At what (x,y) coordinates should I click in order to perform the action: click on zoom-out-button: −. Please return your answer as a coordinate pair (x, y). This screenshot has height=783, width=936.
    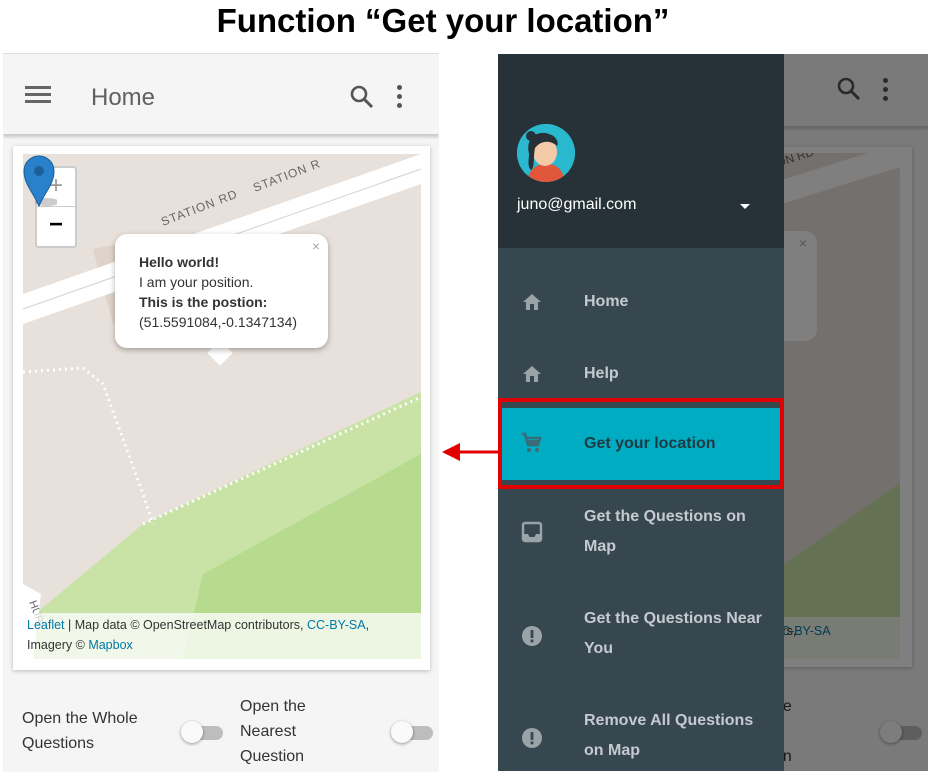
    Looking at the image, I should click on (56, 226).